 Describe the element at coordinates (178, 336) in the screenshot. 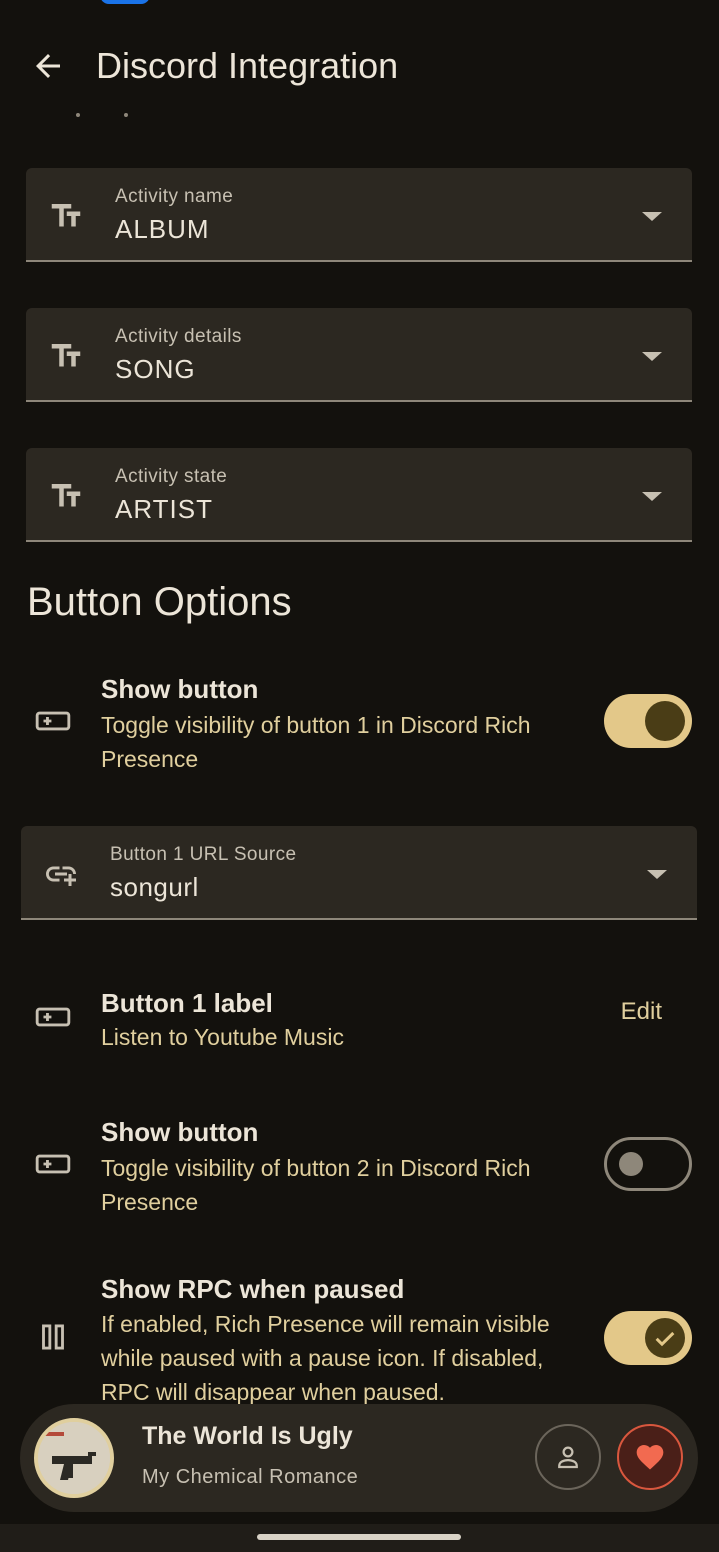

I see `dropdown-label: Activity details` at that location.